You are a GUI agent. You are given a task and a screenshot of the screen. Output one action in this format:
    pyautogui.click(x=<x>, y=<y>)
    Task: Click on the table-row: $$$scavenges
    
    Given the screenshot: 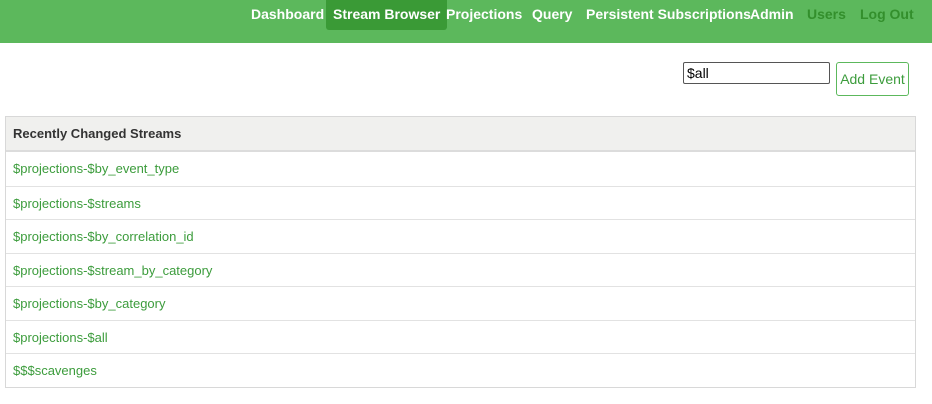 What is the action you would take?
    pyautogui.click(x=460, y=370)
    